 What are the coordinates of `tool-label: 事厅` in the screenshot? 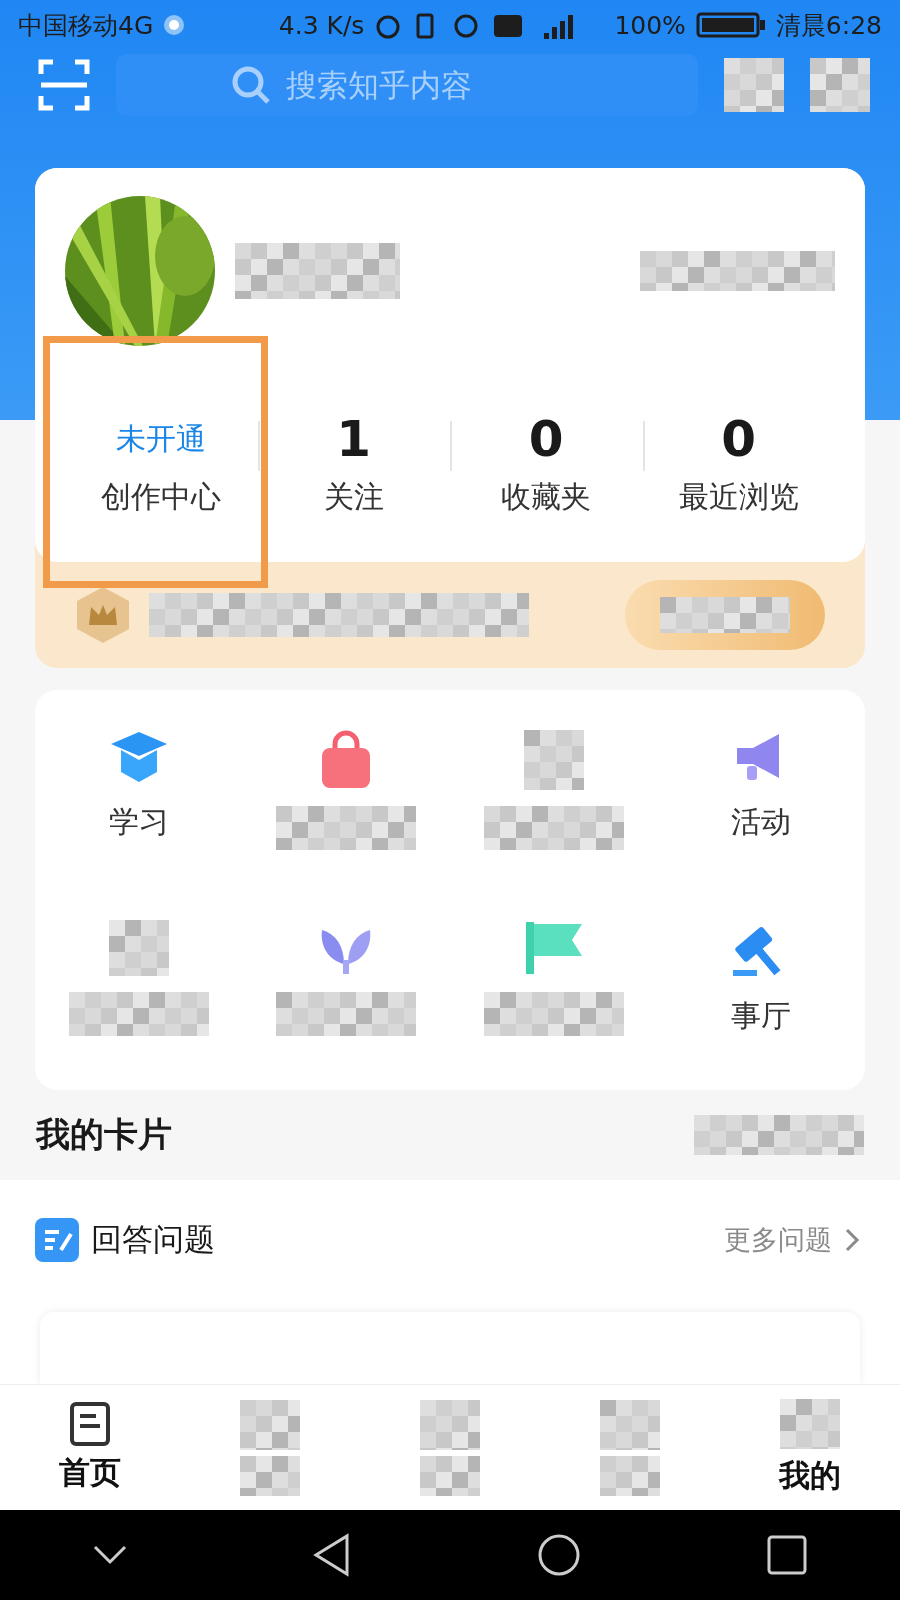 It's located at (761, 1016).